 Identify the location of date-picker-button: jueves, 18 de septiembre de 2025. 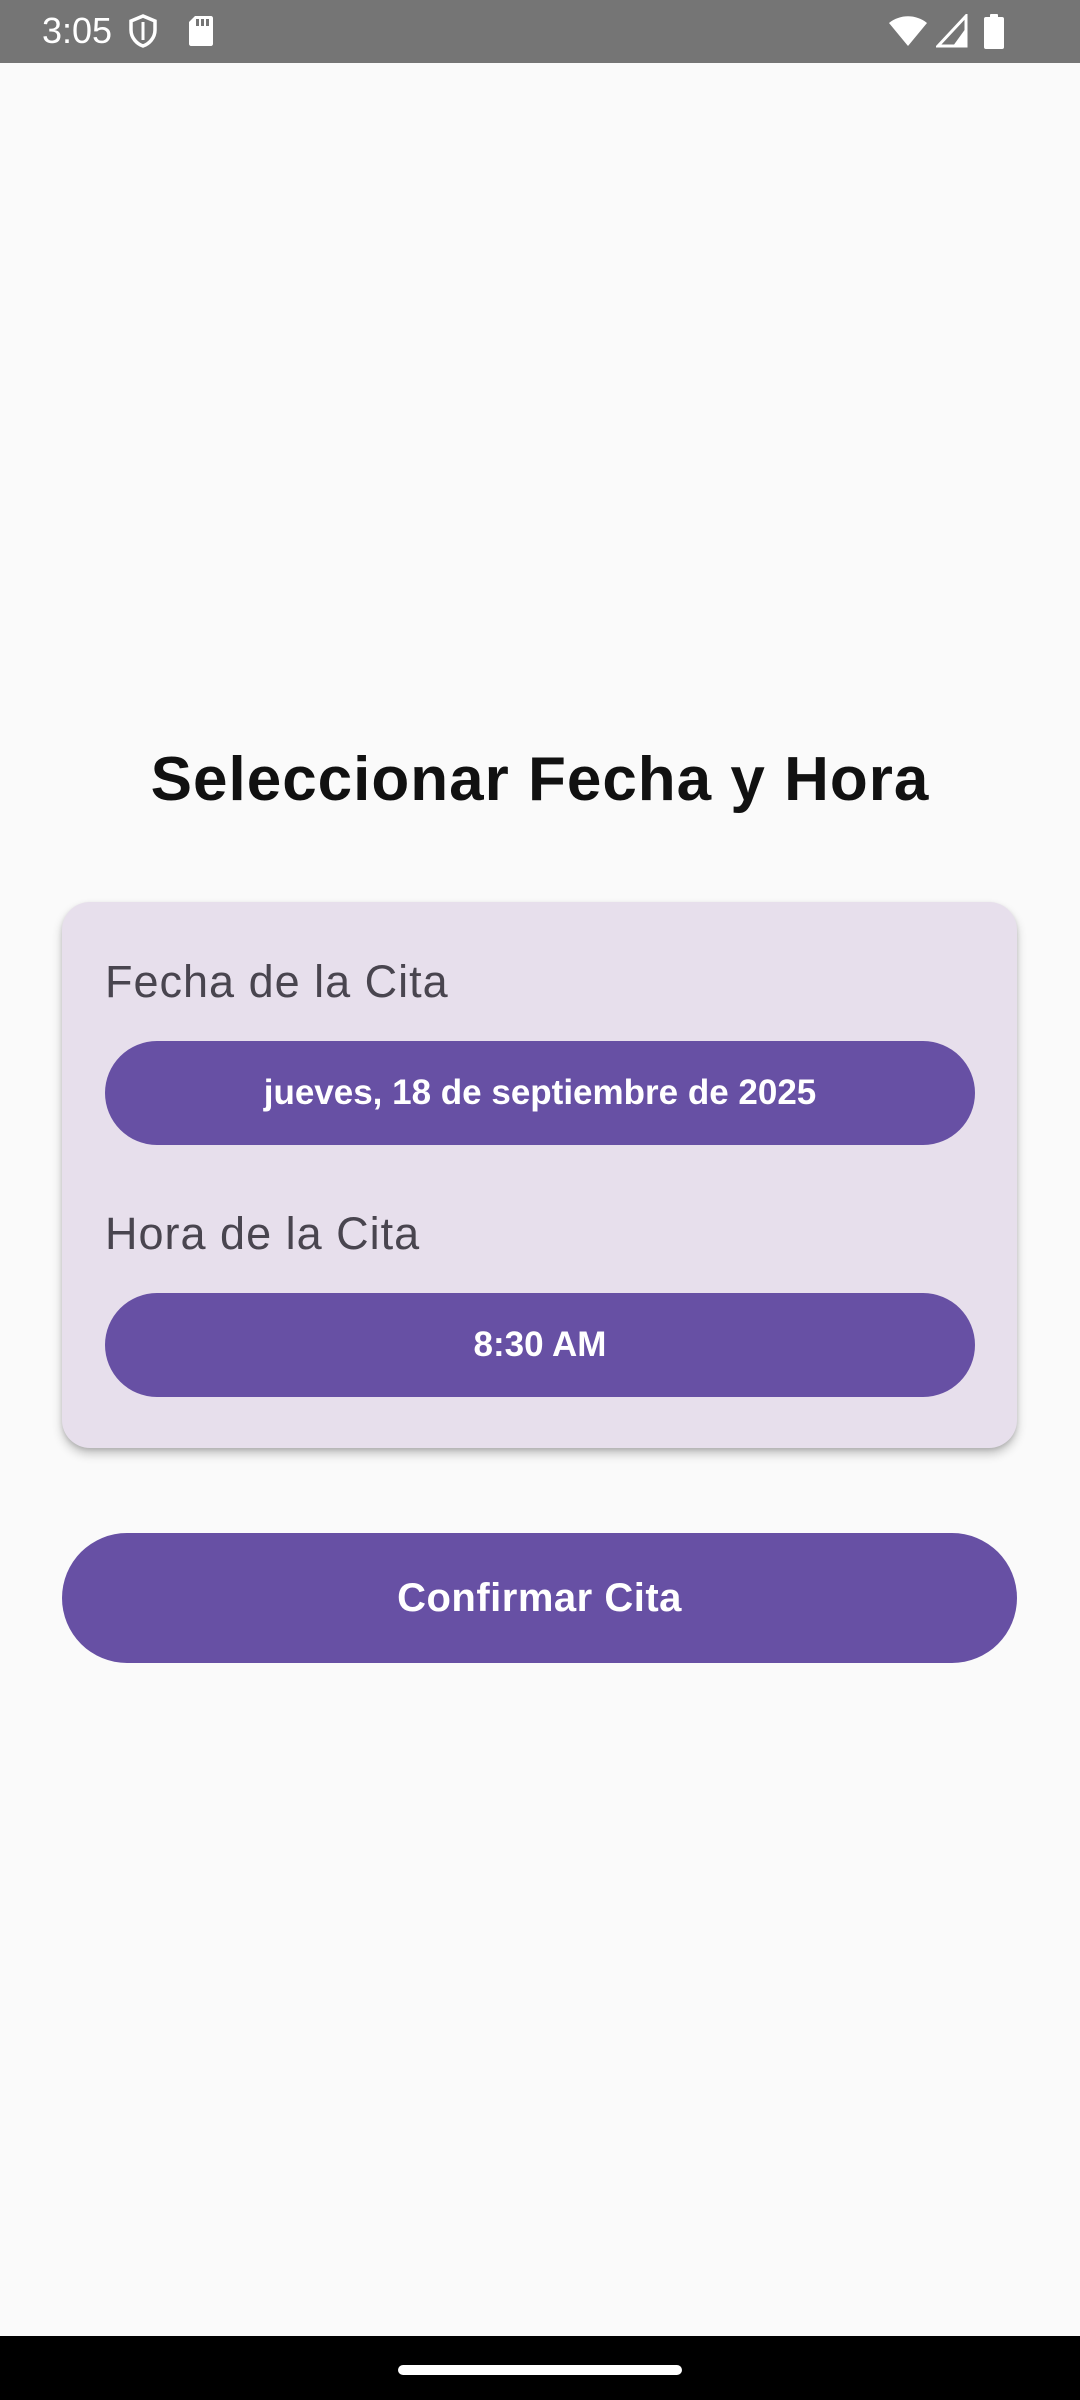
(540, 1093).